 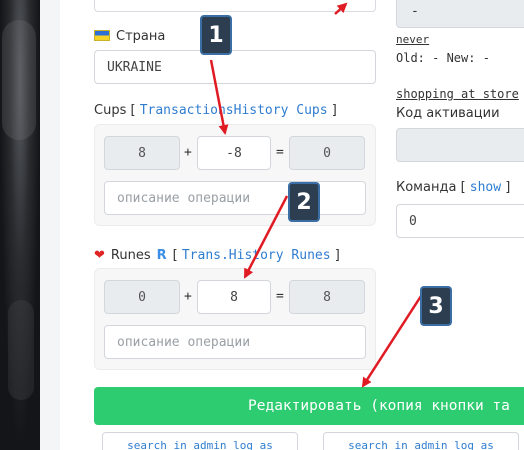 I want to click on team-label-row: Команда [ show ], so click(x=453, y=187).